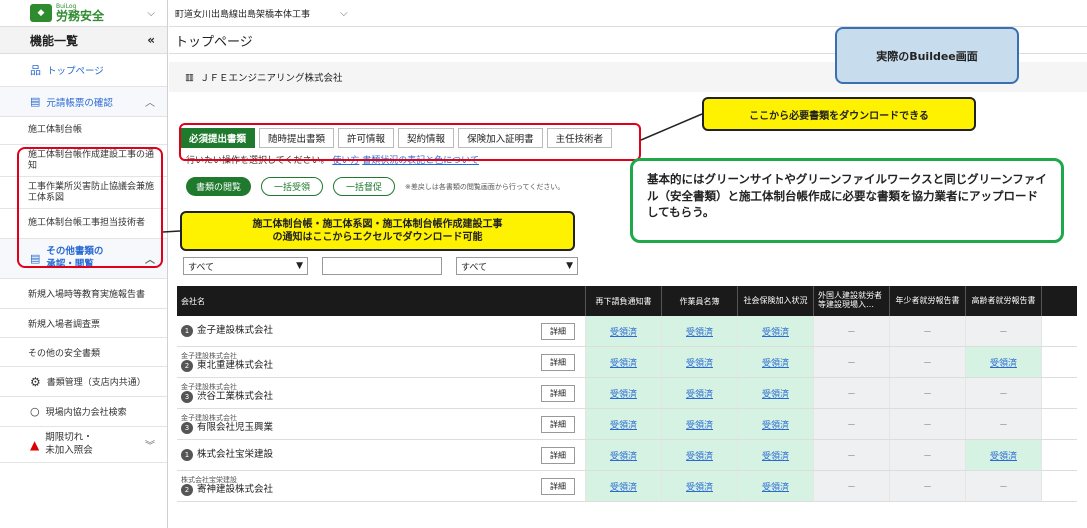 The width and height of the screenshot is (1087, 528). What do you see at coordinates (151, 40) in the screenshot?
I see `collapse-sidebar-icon: «` at bounding box center [151, 40].